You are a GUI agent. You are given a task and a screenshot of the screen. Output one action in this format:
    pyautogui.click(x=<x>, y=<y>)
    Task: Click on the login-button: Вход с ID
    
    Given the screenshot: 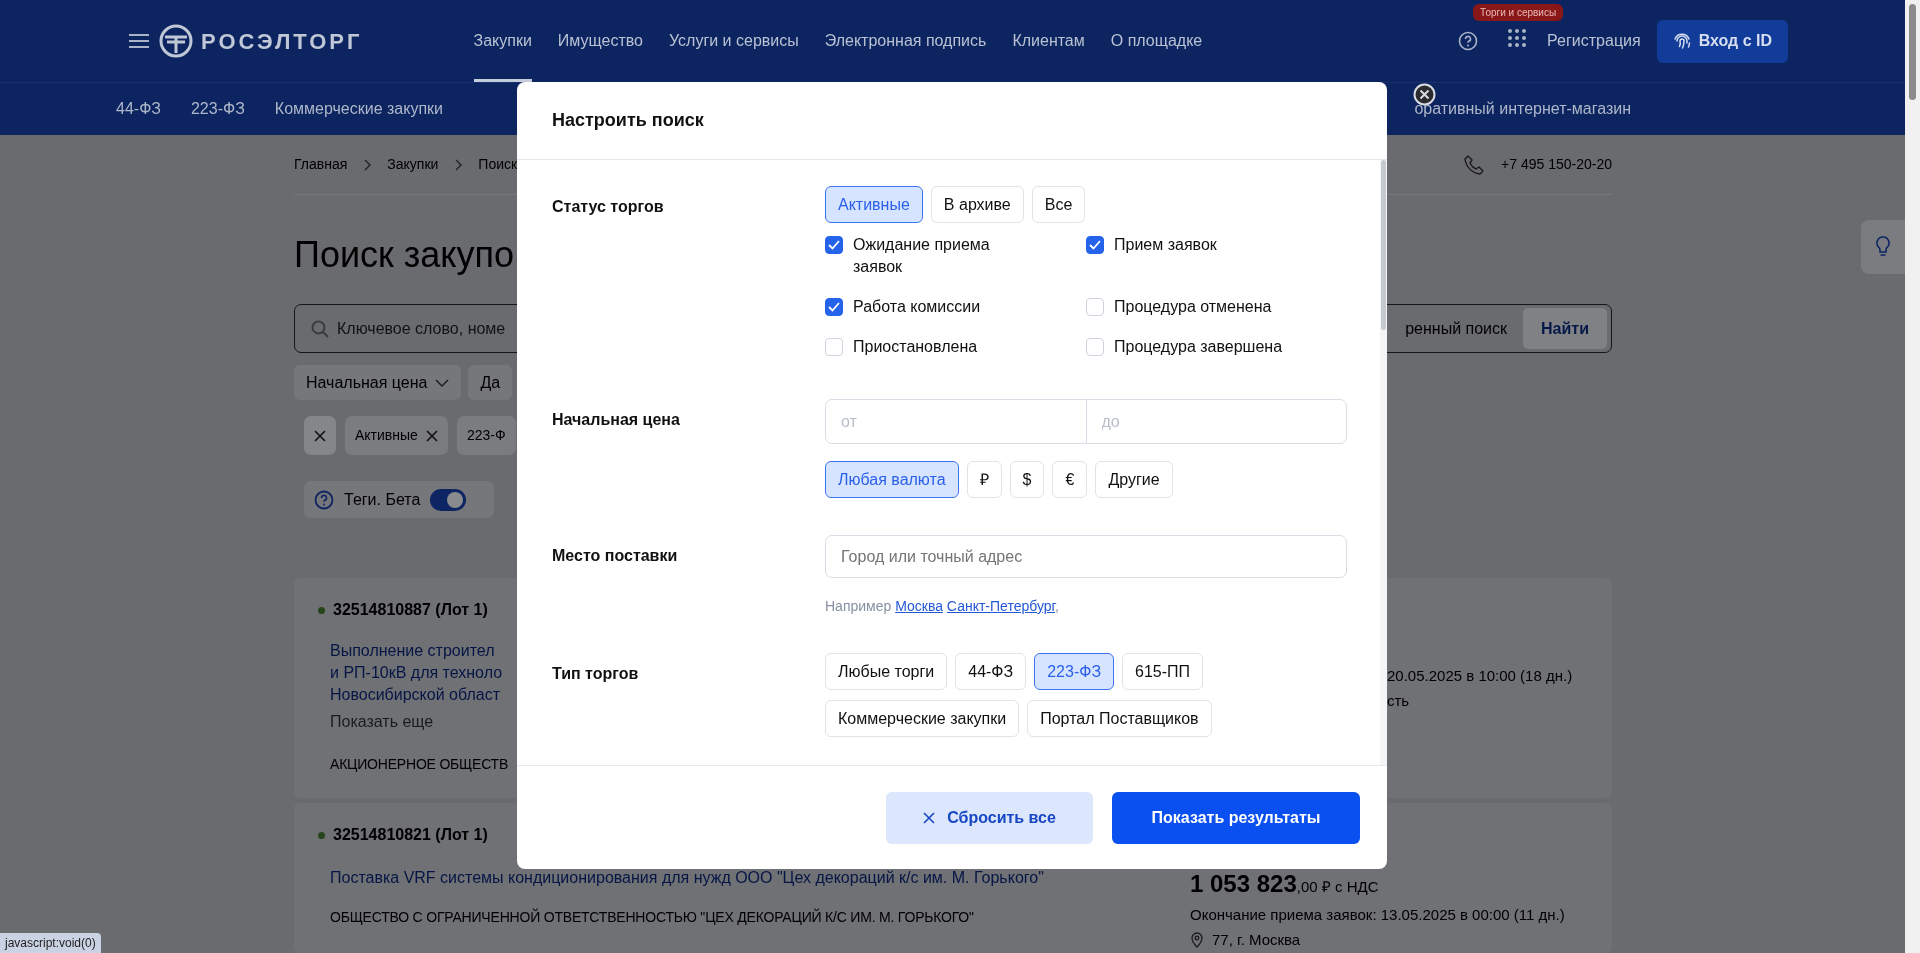 What is the action you would take?
    pyautogui.click(x=1722, y=41)
    